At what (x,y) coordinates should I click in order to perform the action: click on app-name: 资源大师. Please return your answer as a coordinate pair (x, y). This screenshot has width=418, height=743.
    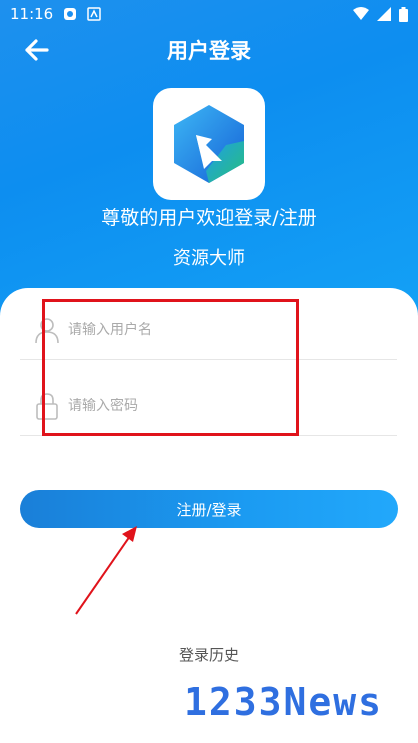
    Looking at the image, I should click on (209, 258).